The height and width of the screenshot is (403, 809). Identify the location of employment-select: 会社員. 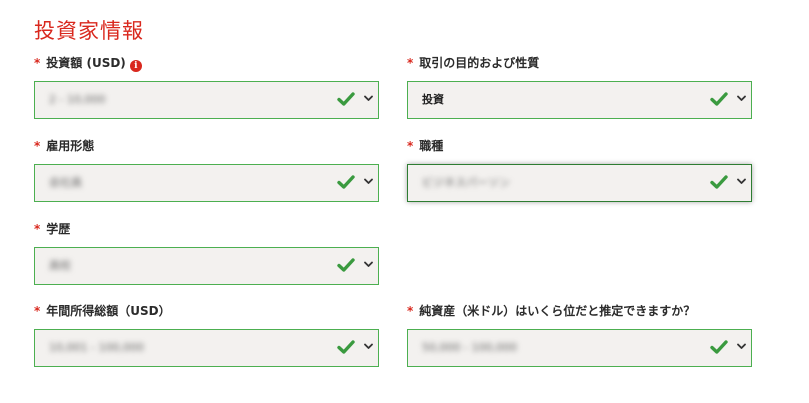
(206, 183).